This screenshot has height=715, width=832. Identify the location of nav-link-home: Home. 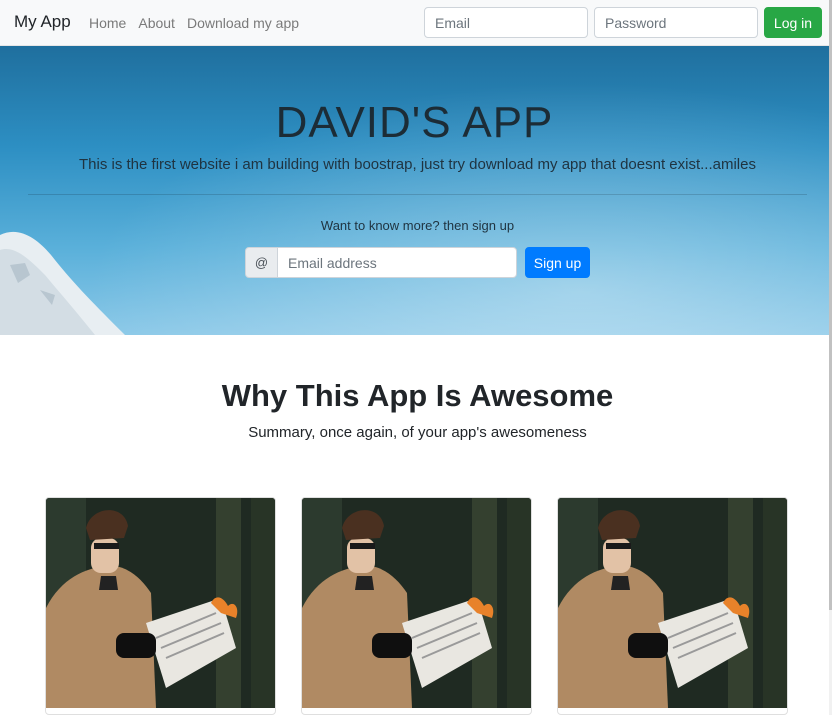
(107, 23).